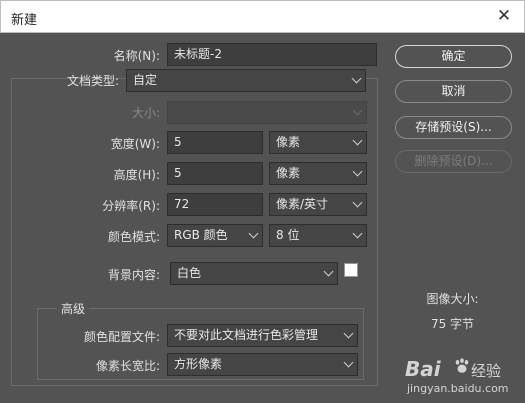  What do you see at coordinates (486, 371) in the screenshot?
I see `watermark-brand-text: 经验` at bounding box center [486, 371].